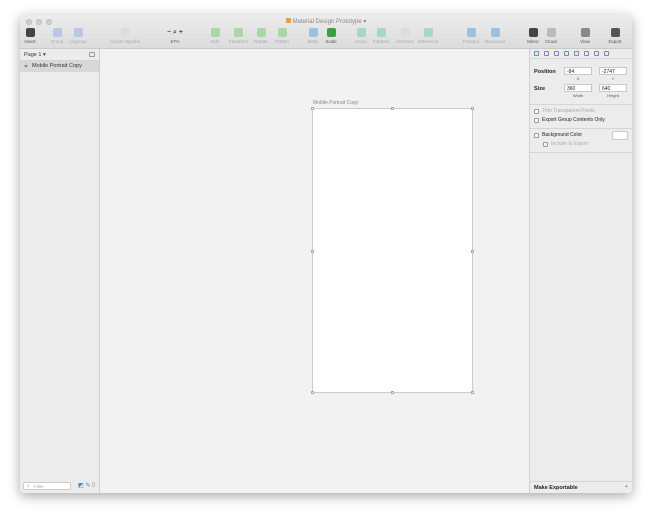 The height and width of the screenshot is (519, 653). Describe the element at coordinates (313, 32) in the screenshot. I see `mask-icon` at that location.